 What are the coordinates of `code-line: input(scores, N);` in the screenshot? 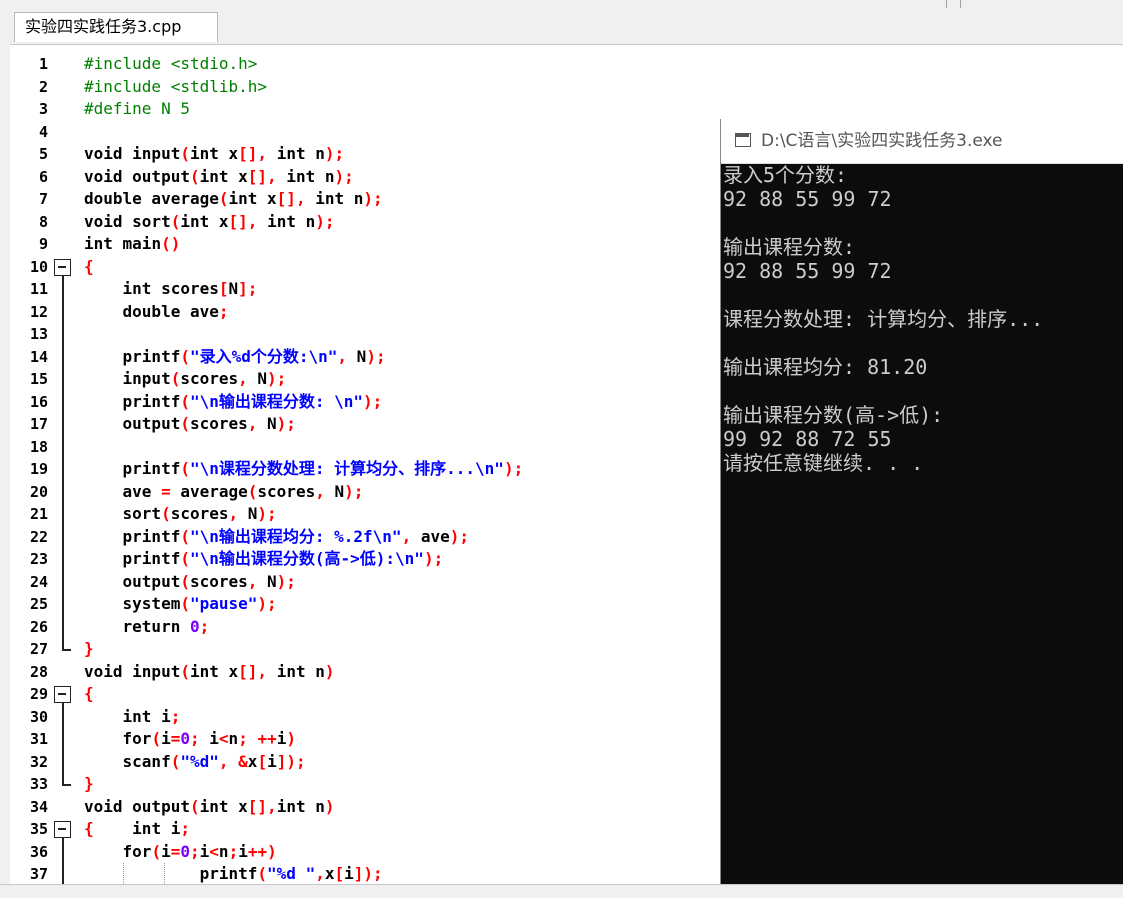 It's located at (303, 379).